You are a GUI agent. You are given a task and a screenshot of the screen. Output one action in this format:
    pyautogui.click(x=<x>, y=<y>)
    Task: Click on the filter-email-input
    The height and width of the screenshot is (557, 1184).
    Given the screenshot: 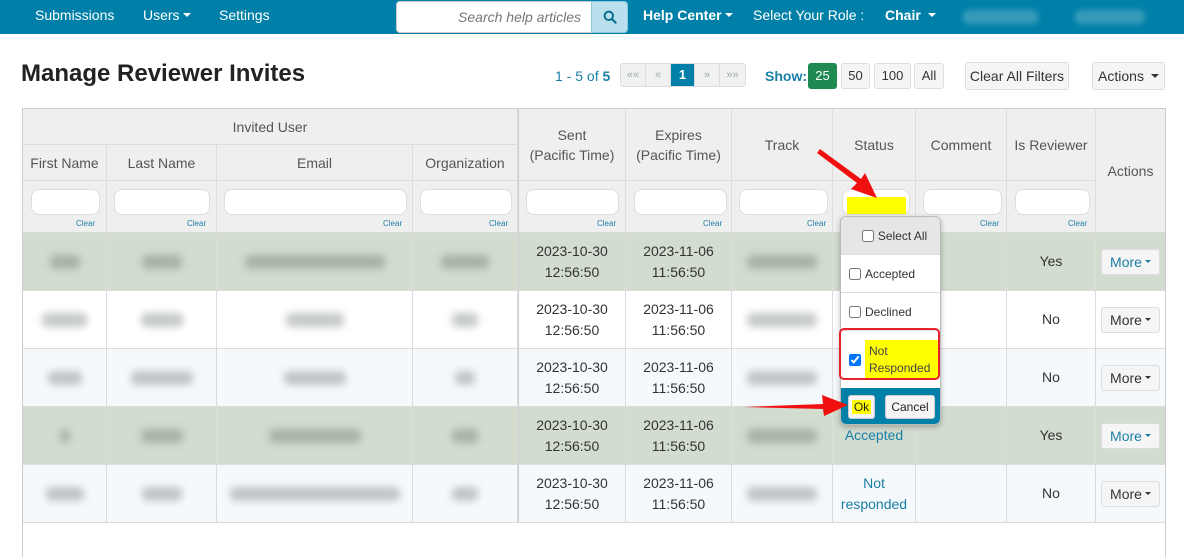 What is the action you would take?
    pyautogui.click(x=315, y=202)
    